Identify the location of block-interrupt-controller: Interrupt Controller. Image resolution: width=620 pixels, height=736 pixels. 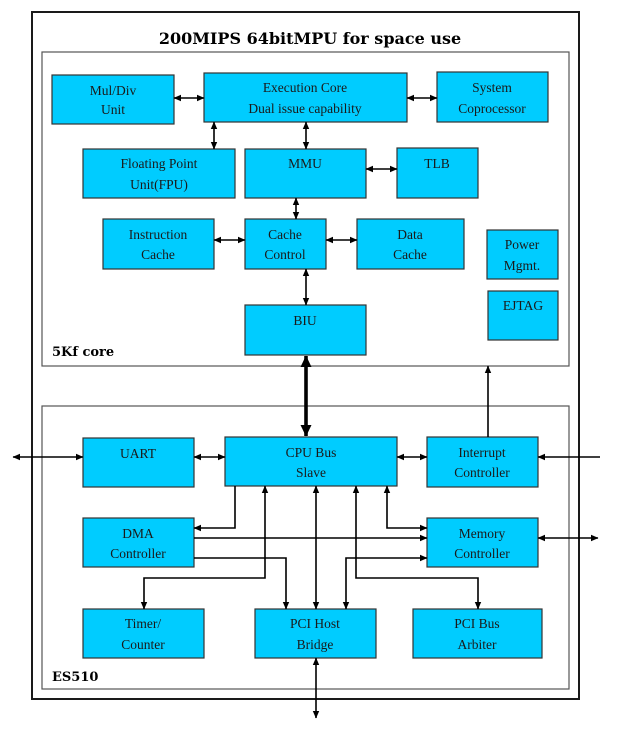
(482, 462).